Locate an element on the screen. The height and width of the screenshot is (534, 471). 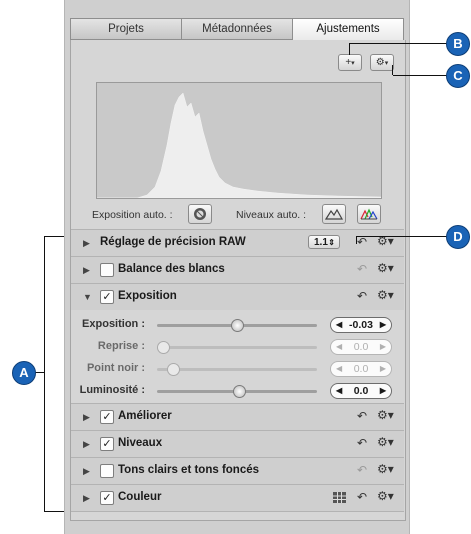
auto-levels-rgb-button is located at coordinates (369, 214).